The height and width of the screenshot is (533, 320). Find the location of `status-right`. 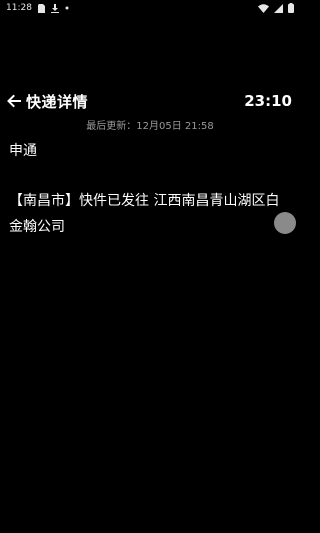

status-right is located at coordinates (276, 8).